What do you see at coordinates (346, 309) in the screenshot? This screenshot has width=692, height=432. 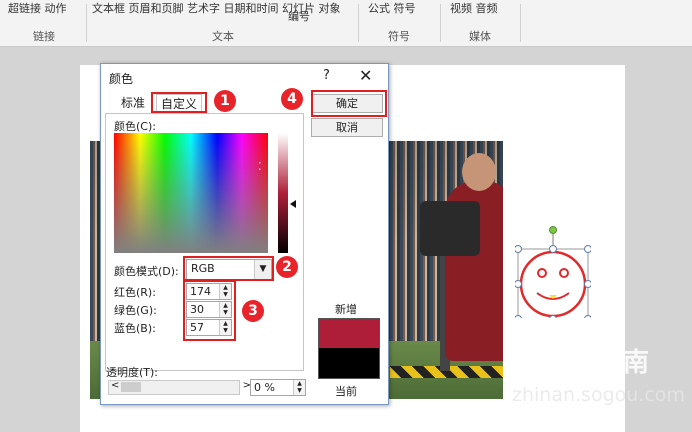 I see `new-label: 新增` at bounding box center [346, 309].